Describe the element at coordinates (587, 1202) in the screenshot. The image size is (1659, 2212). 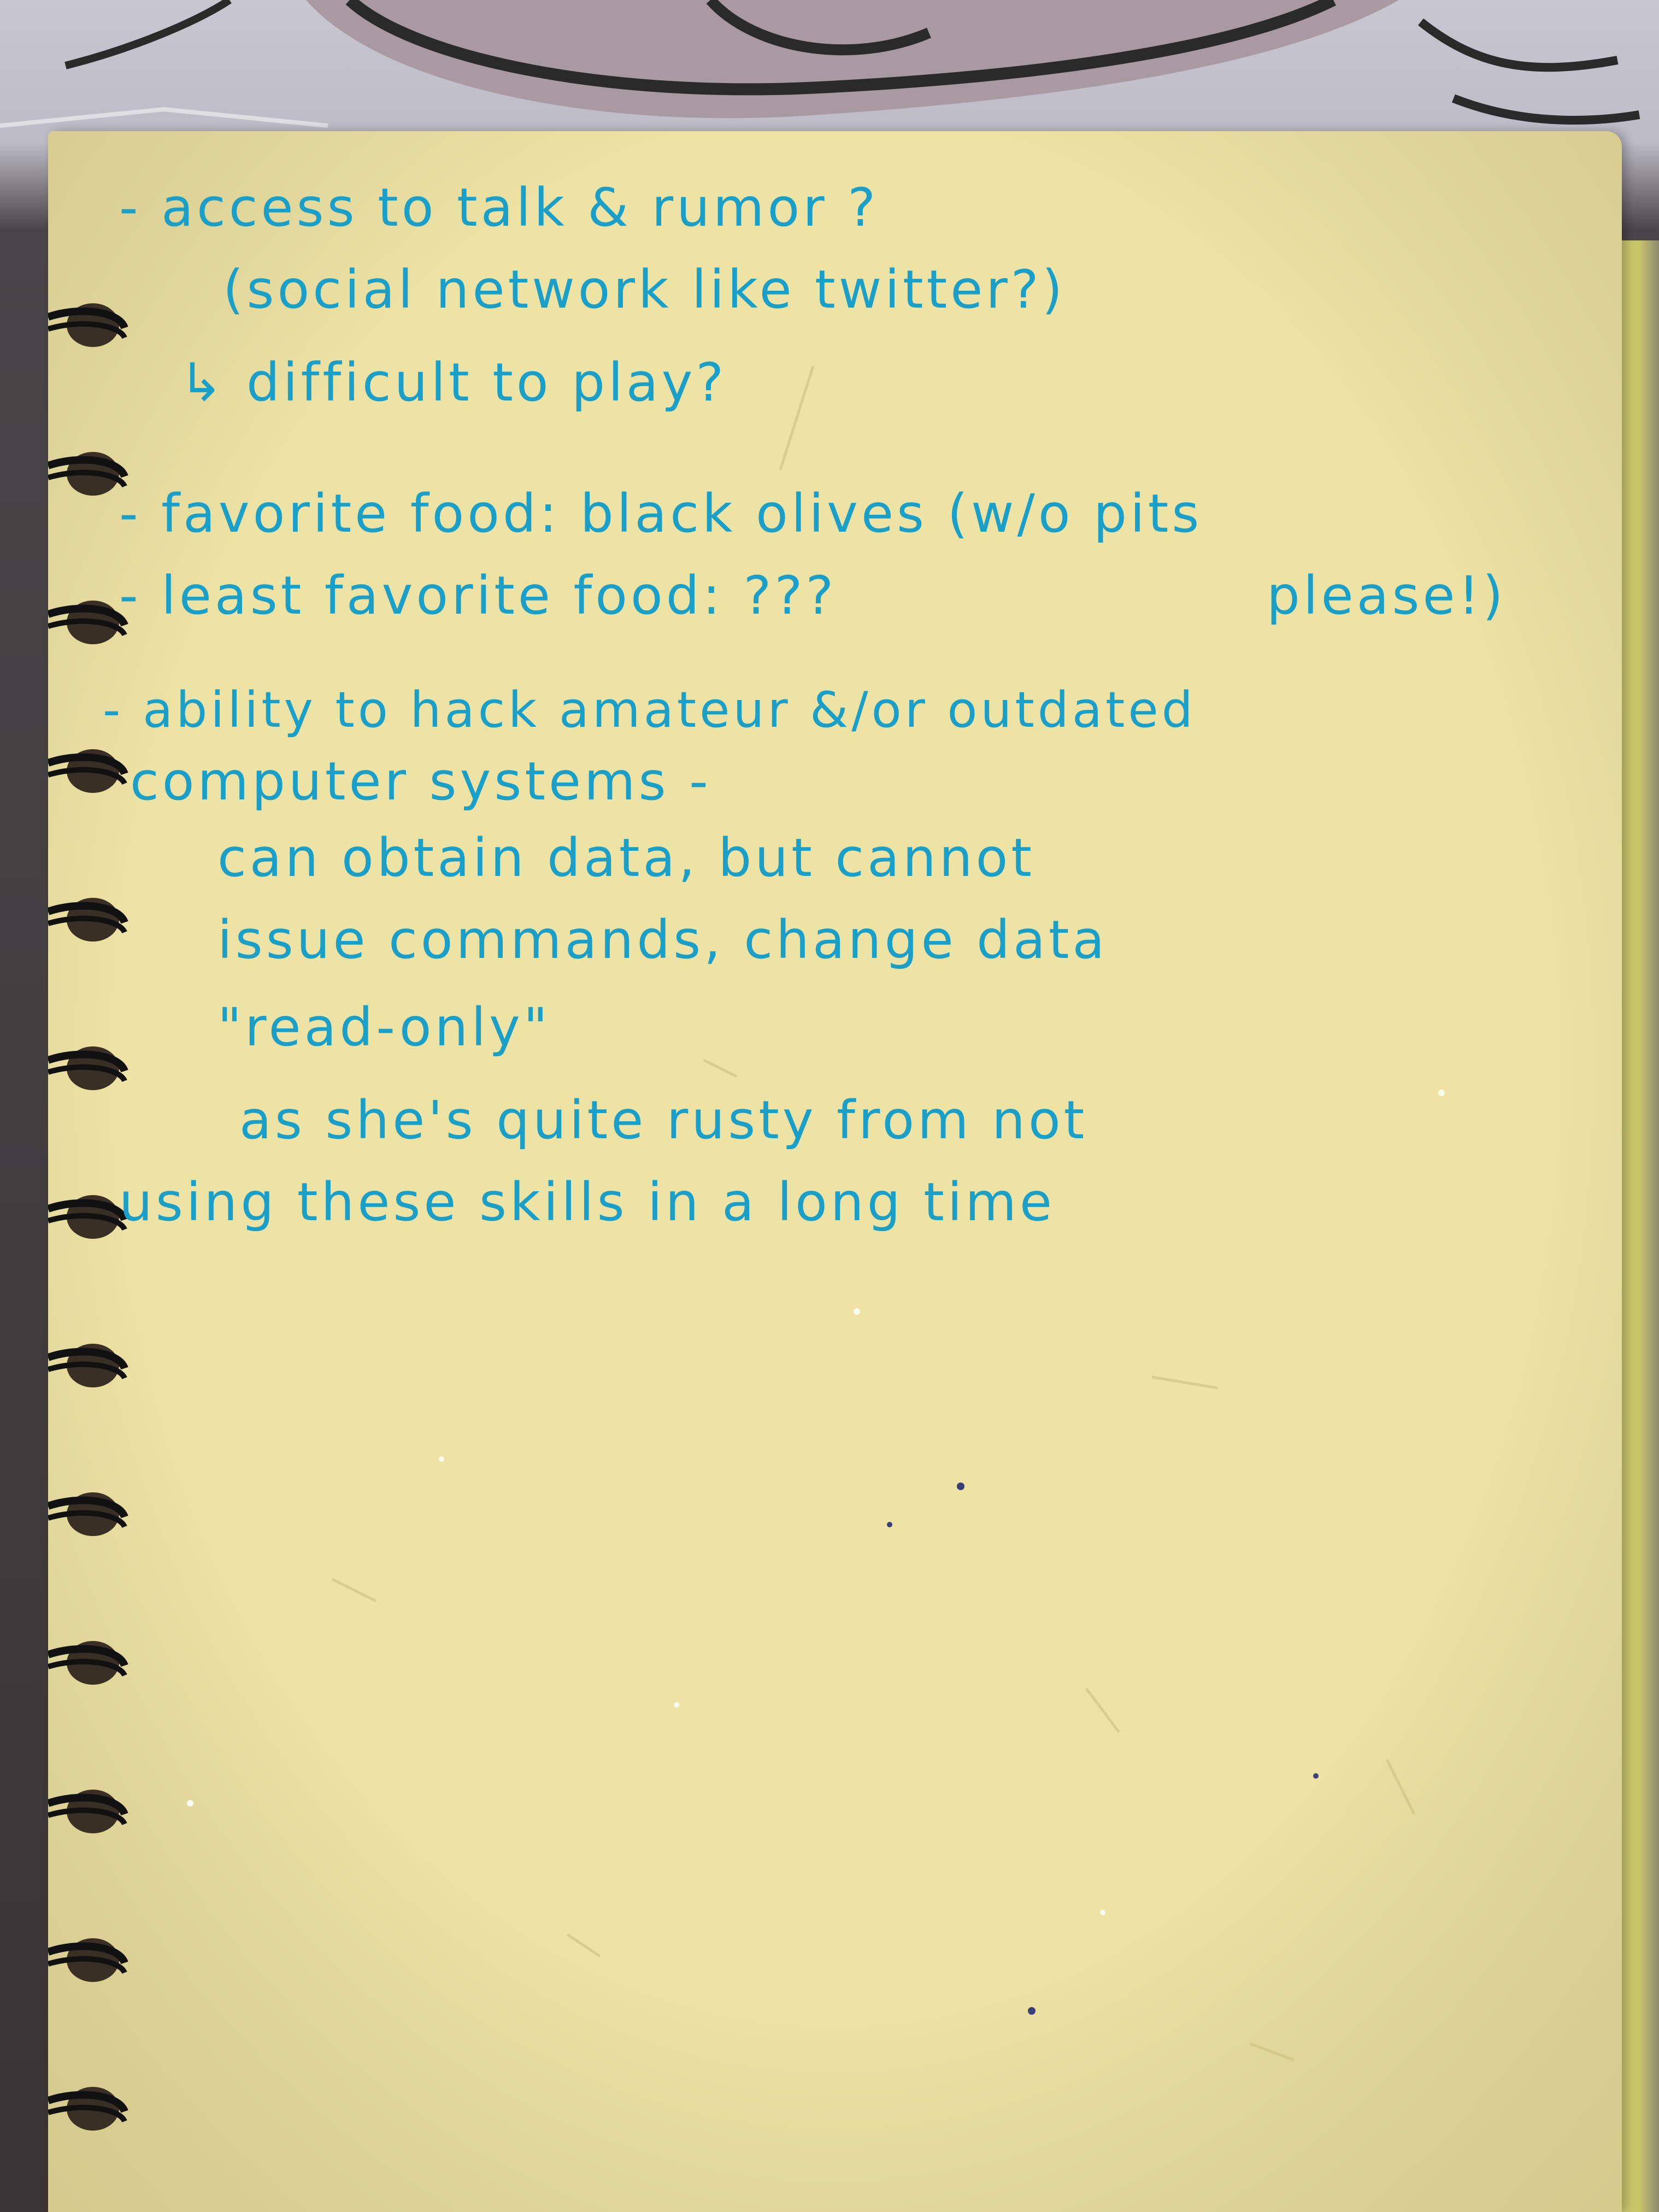
I see `note-line-13: using these skills in a long time` at that location.